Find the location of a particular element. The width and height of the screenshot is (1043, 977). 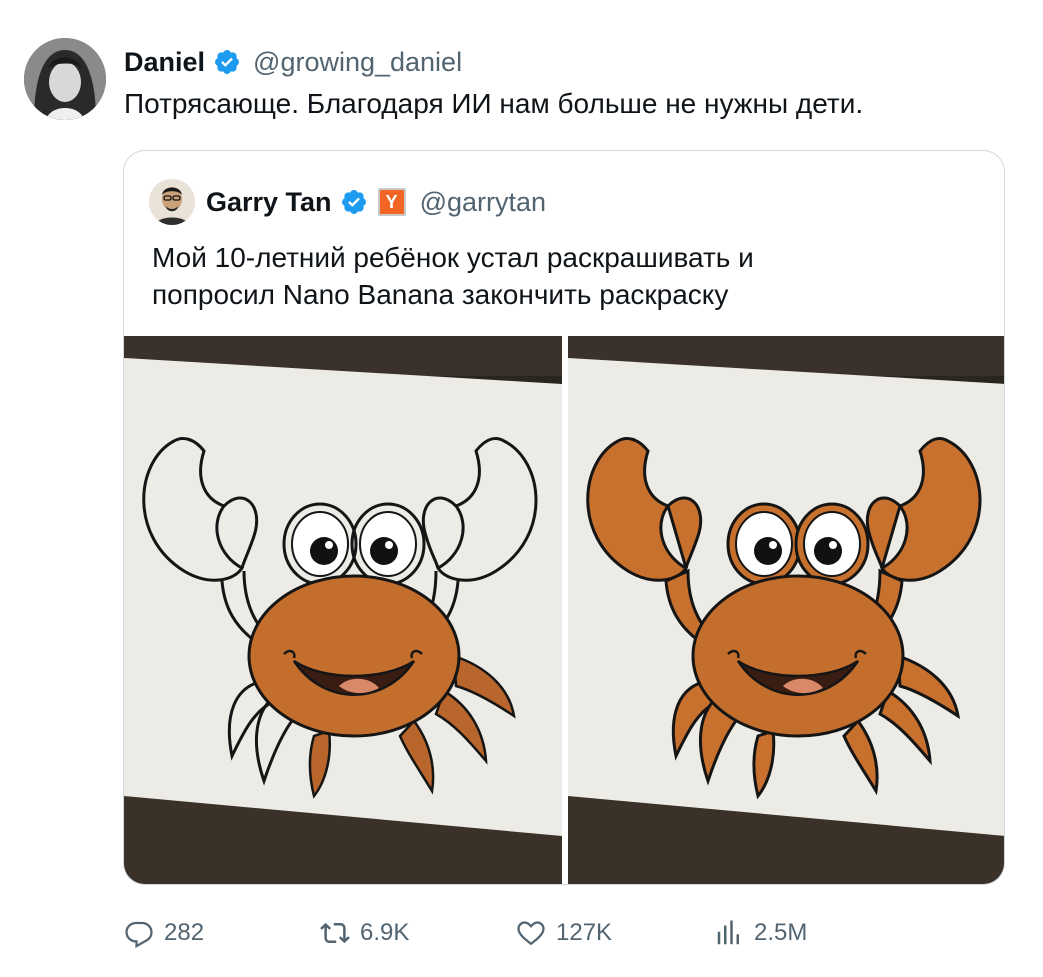

reply-icon is located at coordinates (139, 934).